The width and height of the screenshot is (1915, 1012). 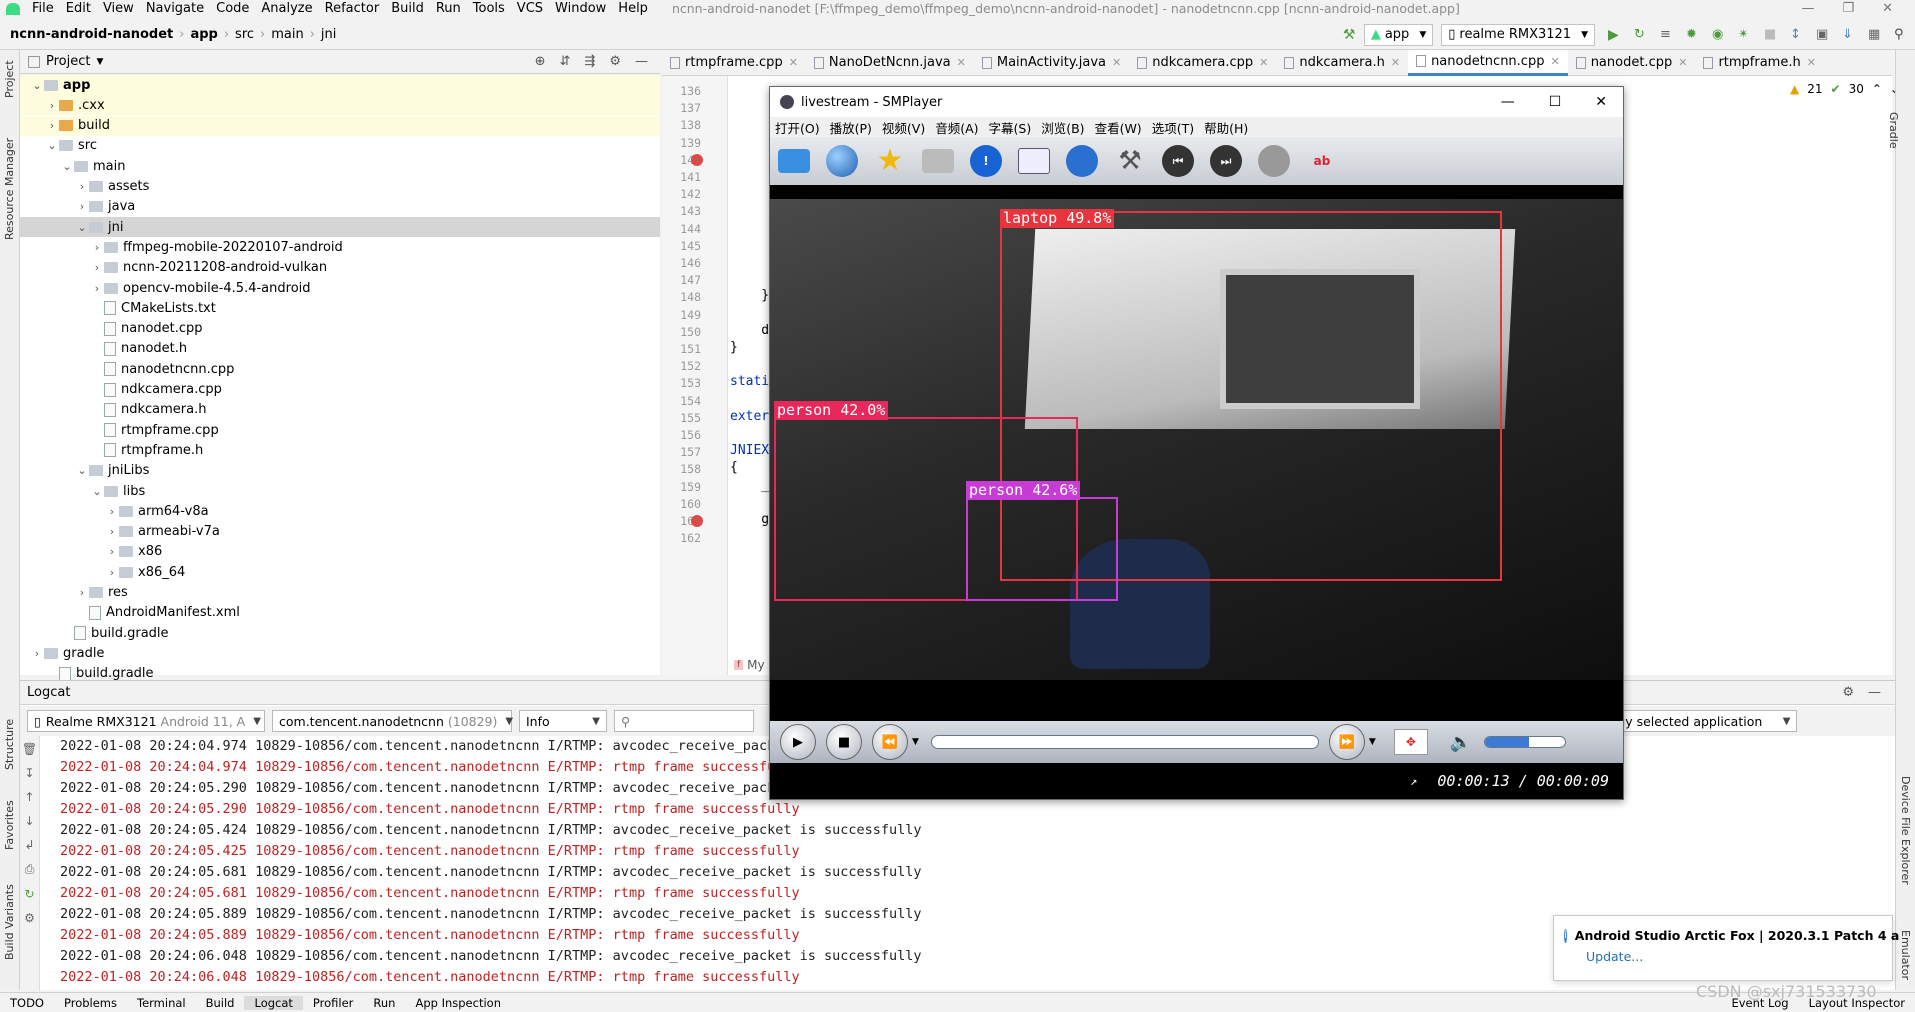 What do you see at coordinates (690, 246) in the screenshot?
I see `line-number: 145` at bounding box center [690, 246].